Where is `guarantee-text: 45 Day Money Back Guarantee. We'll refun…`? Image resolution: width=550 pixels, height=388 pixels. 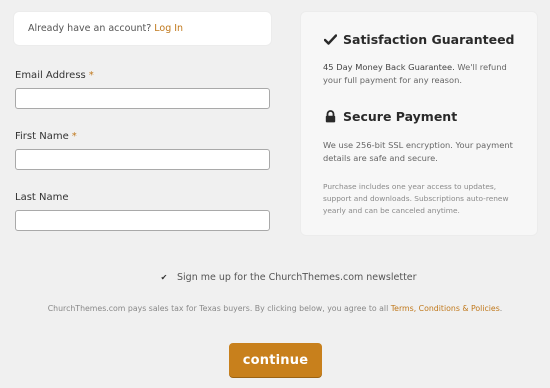
guarantee-text: 45 Day Money Back Guarantee. We'll refun… is located at coordinates (421, 74).